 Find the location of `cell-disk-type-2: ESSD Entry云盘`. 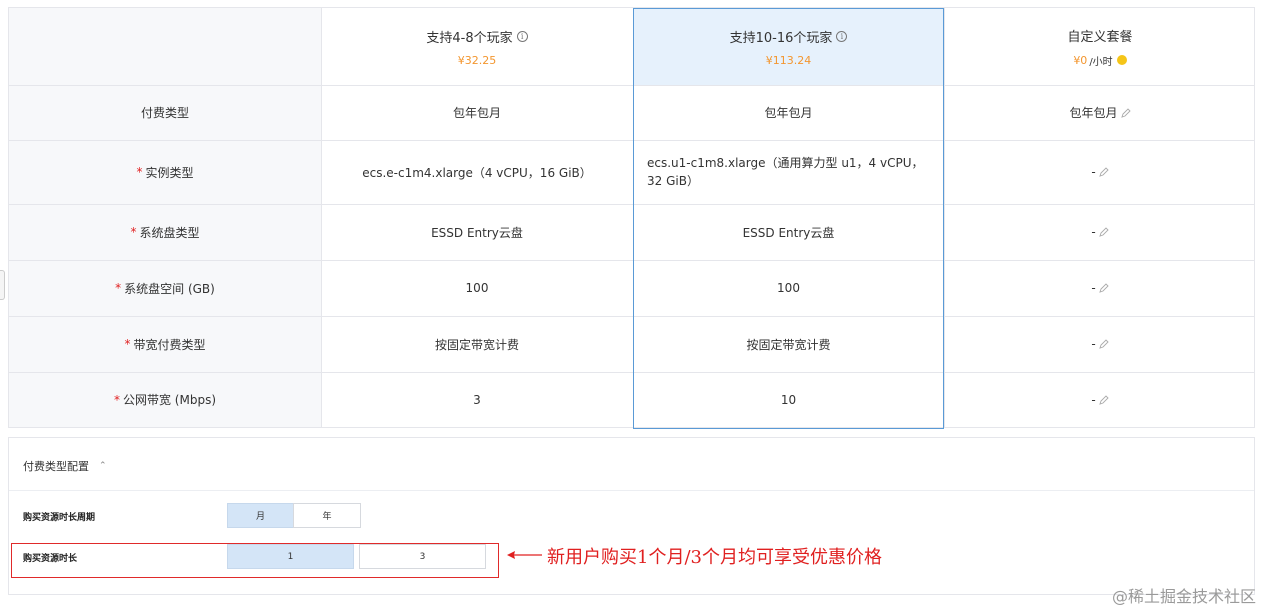

cell-disk-type-2: ESSD Entry云盘 is located at coordinates (788, 232).